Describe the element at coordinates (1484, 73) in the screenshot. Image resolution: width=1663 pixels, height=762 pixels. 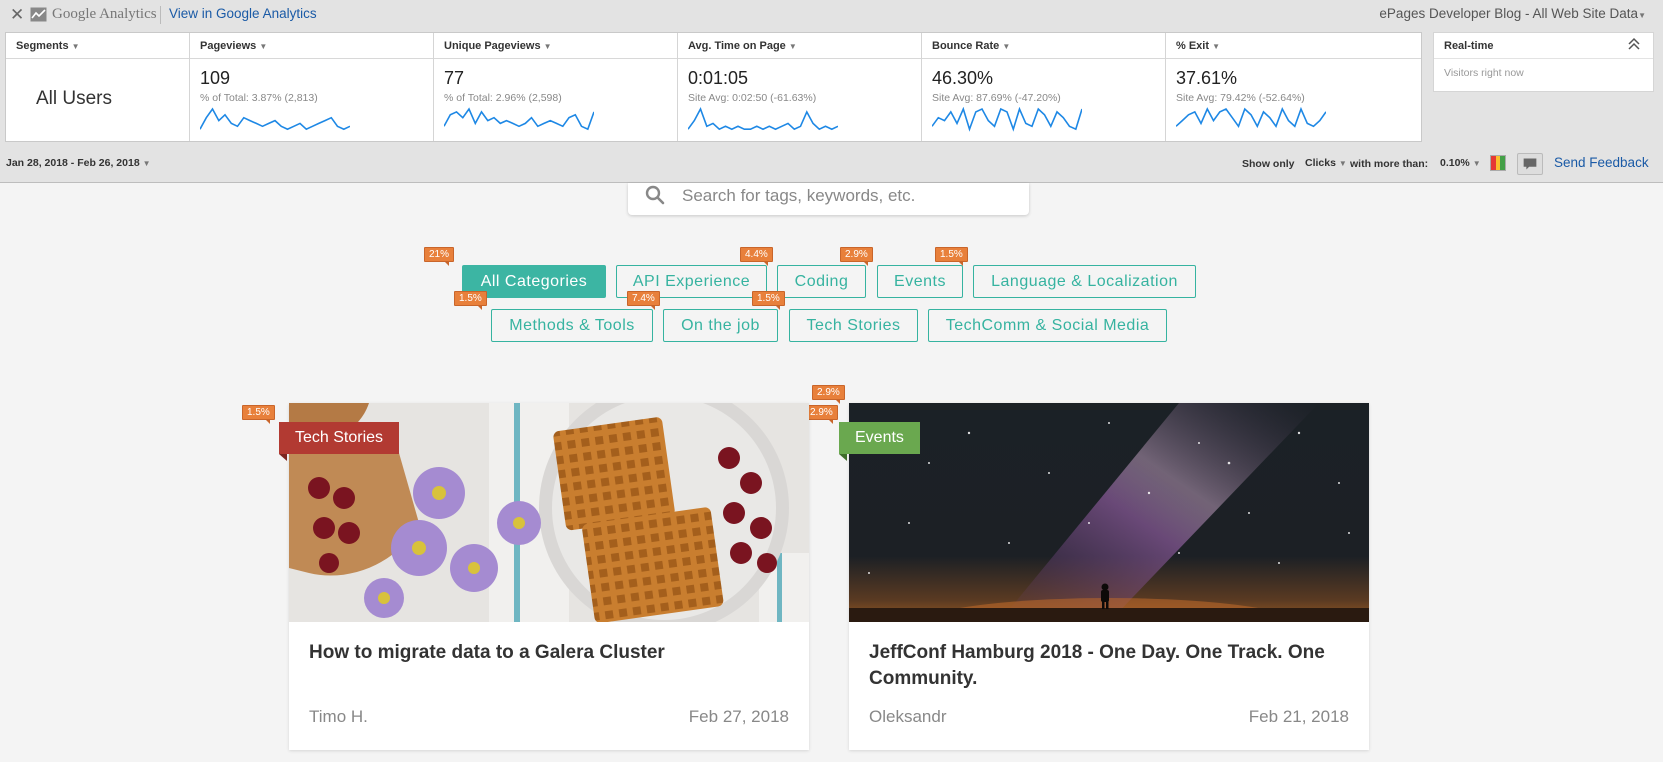
I see `realtime-subtitle: Visitors right now` at that location.